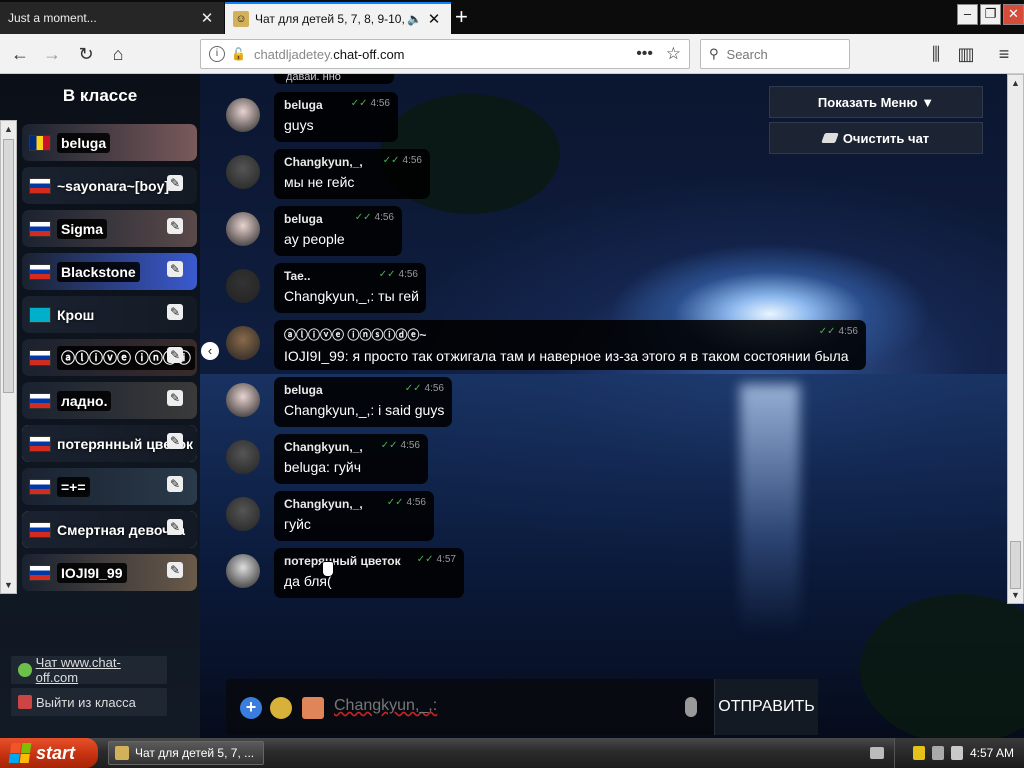 This screenshot has width=1024, height=768. What do you see at coordinates (967, 14) in the screenshot?
I see `minimize-icon: ‒` at bounding box center [967, 14].